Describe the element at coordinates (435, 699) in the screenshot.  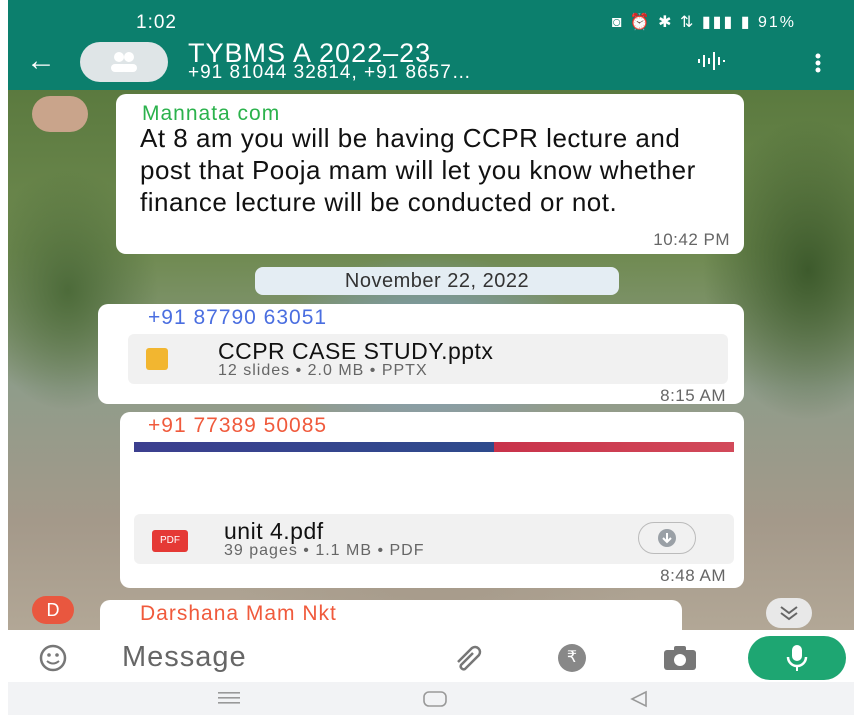
I see `home-icon` at that location.